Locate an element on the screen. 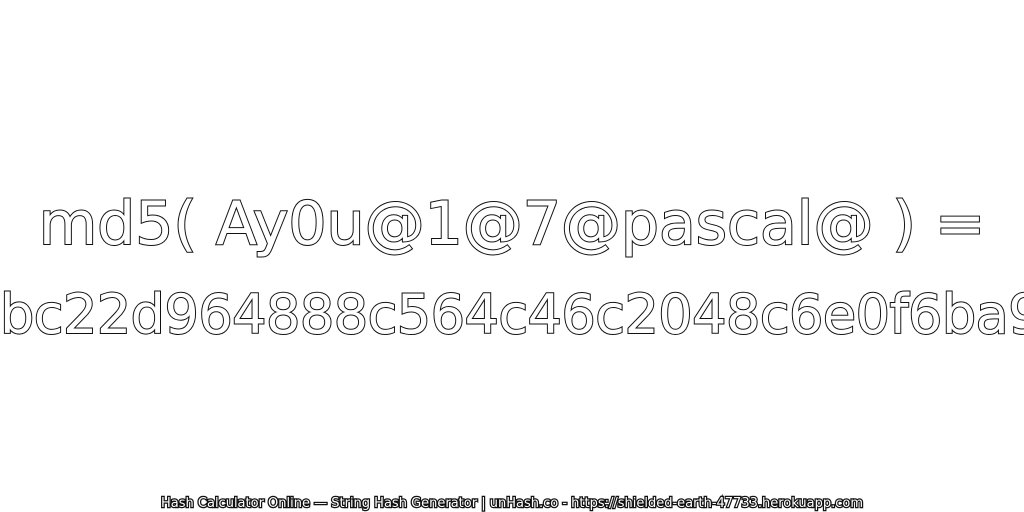  hash-expression-text: md5( Ay0u@1@7@pascal@ ) = is located at coordinates (512, 224).